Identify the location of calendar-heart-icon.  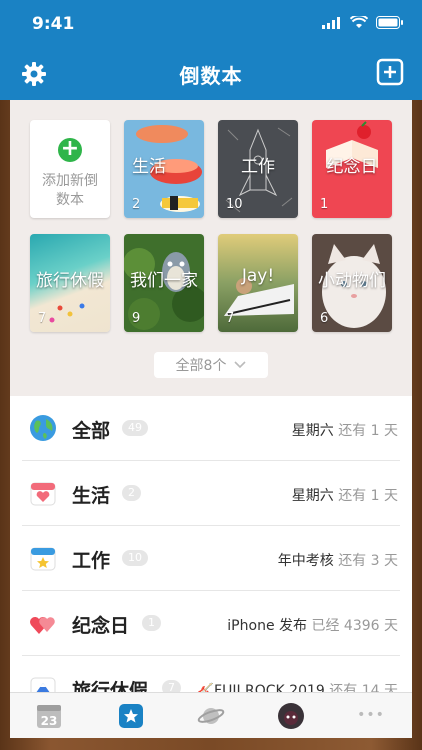
(43, 494).